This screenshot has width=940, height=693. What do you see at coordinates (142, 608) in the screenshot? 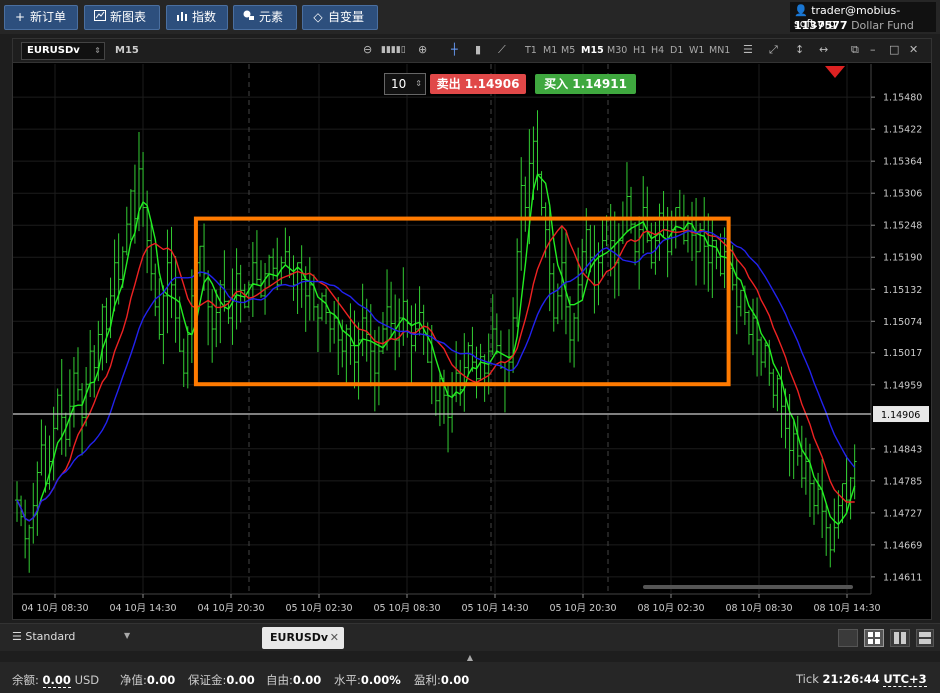
I see `time-tick-label: 04 10月 14:30` at bounding box center [142, 608].